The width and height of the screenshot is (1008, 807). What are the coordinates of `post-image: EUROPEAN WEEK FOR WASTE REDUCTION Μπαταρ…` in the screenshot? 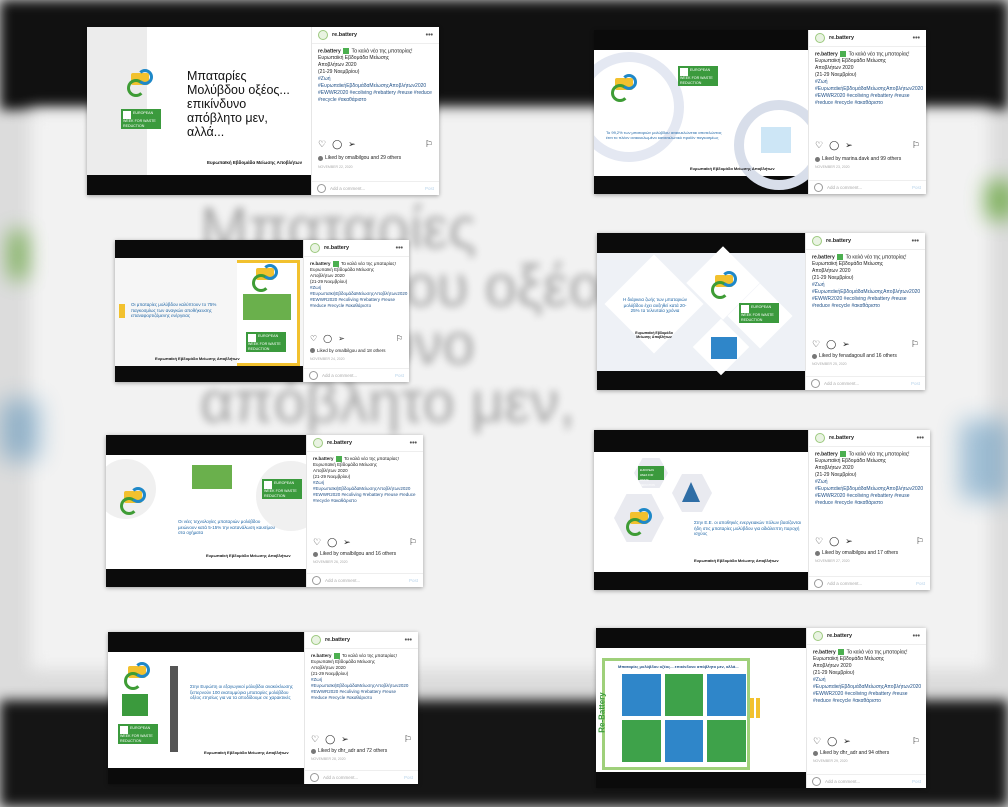 It's located at (199, 111).